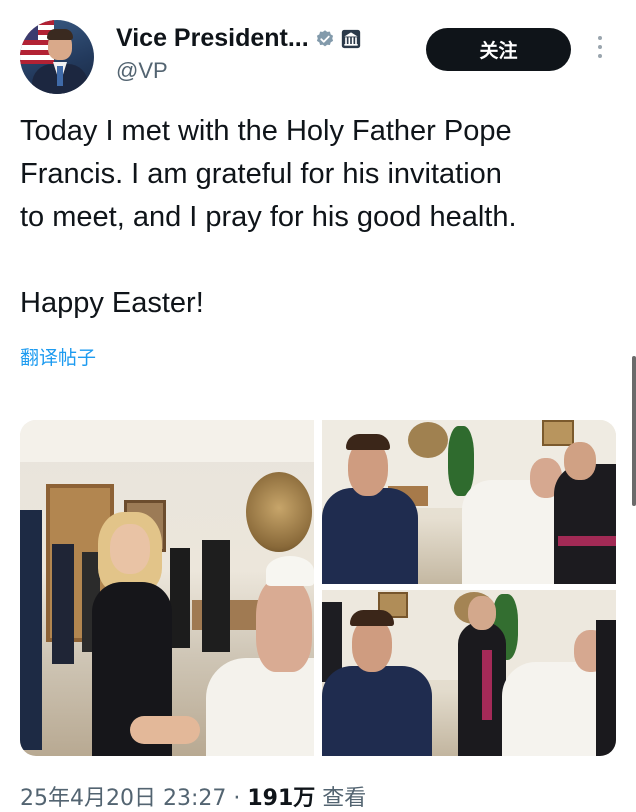 The image size is (636, 812). I want to click on government-building-icon, so click(350, 38).